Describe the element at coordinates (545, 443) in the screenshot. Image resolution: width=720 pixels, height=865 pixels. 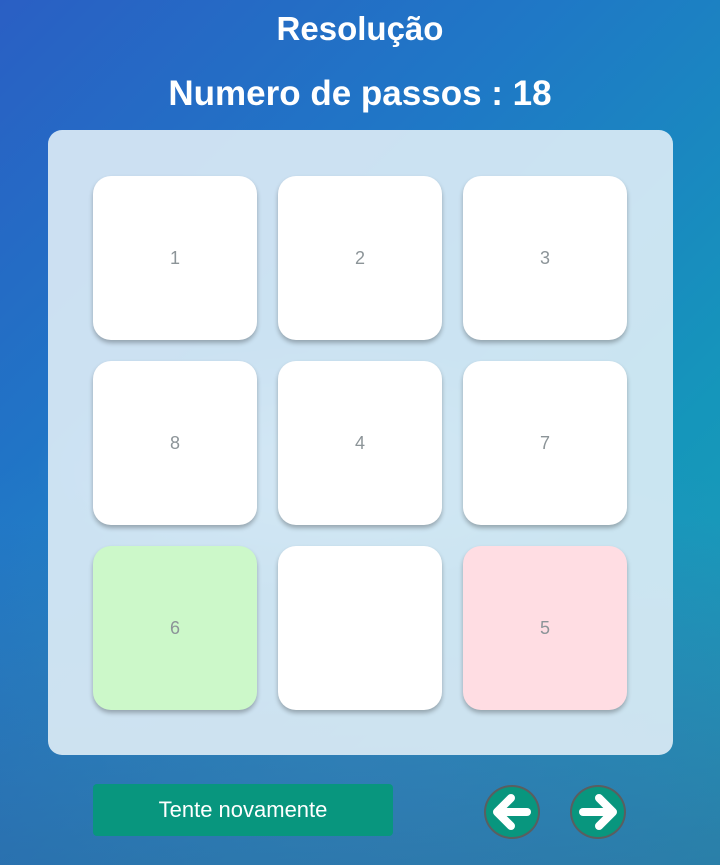
I see `puzzle-tile: 7` at that location.